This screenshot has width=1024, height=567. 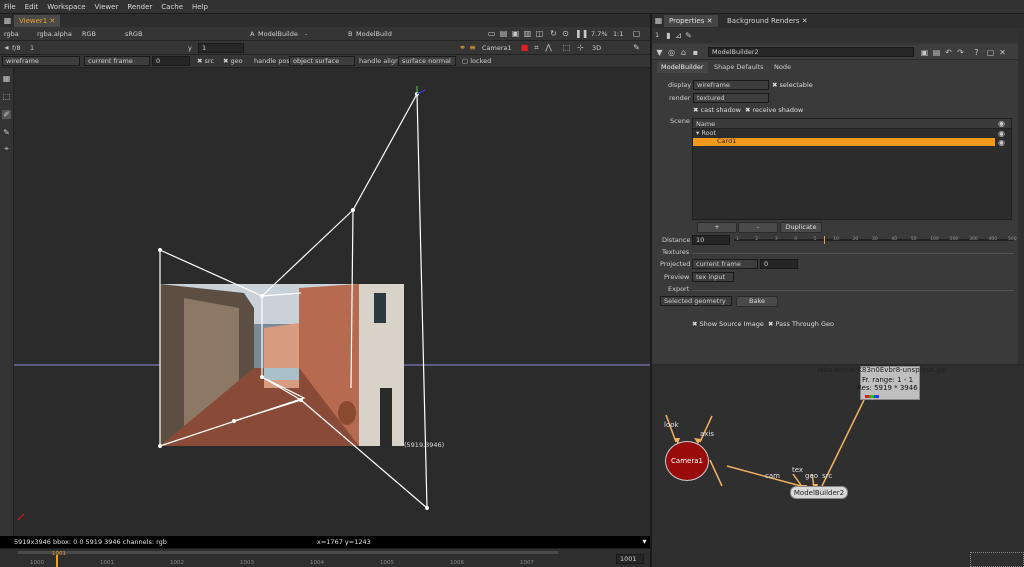 What do you see at coordinates (976, 52) in the screenshot?
I see `help-icon: ?` at bounding box center [976, 52].